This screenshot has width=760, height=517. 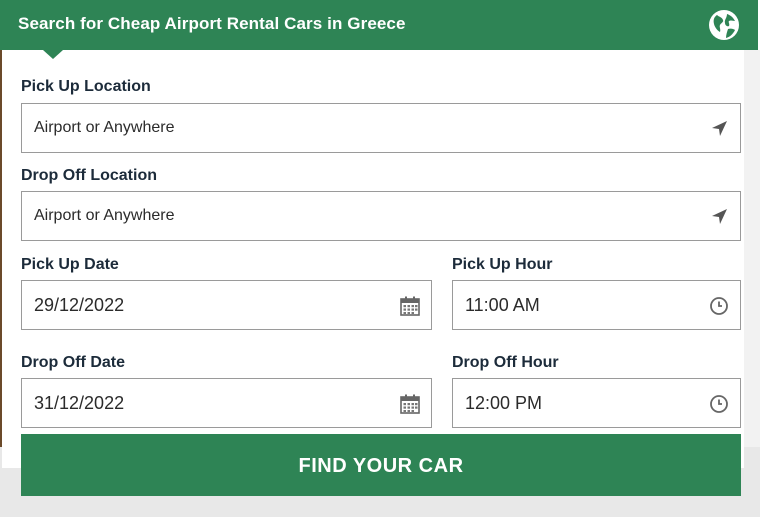 I want to click on dropoff-location-label: Drop Off Location, so click(x=89, y=175).